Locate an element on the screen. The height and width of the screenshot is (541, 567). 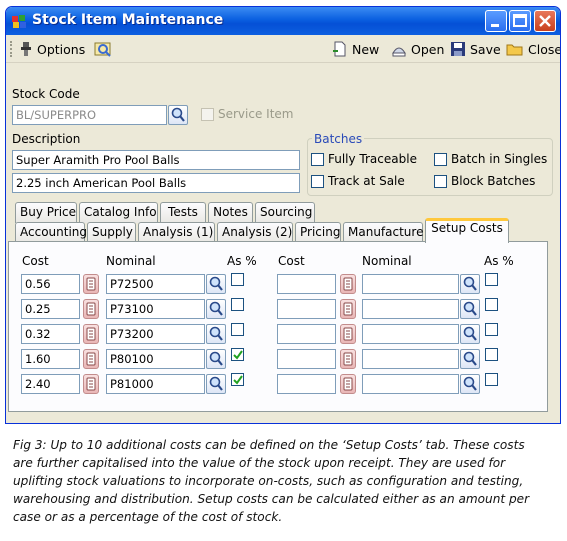
left-cost-field: 0.25 is located at coordinates (50, 309).